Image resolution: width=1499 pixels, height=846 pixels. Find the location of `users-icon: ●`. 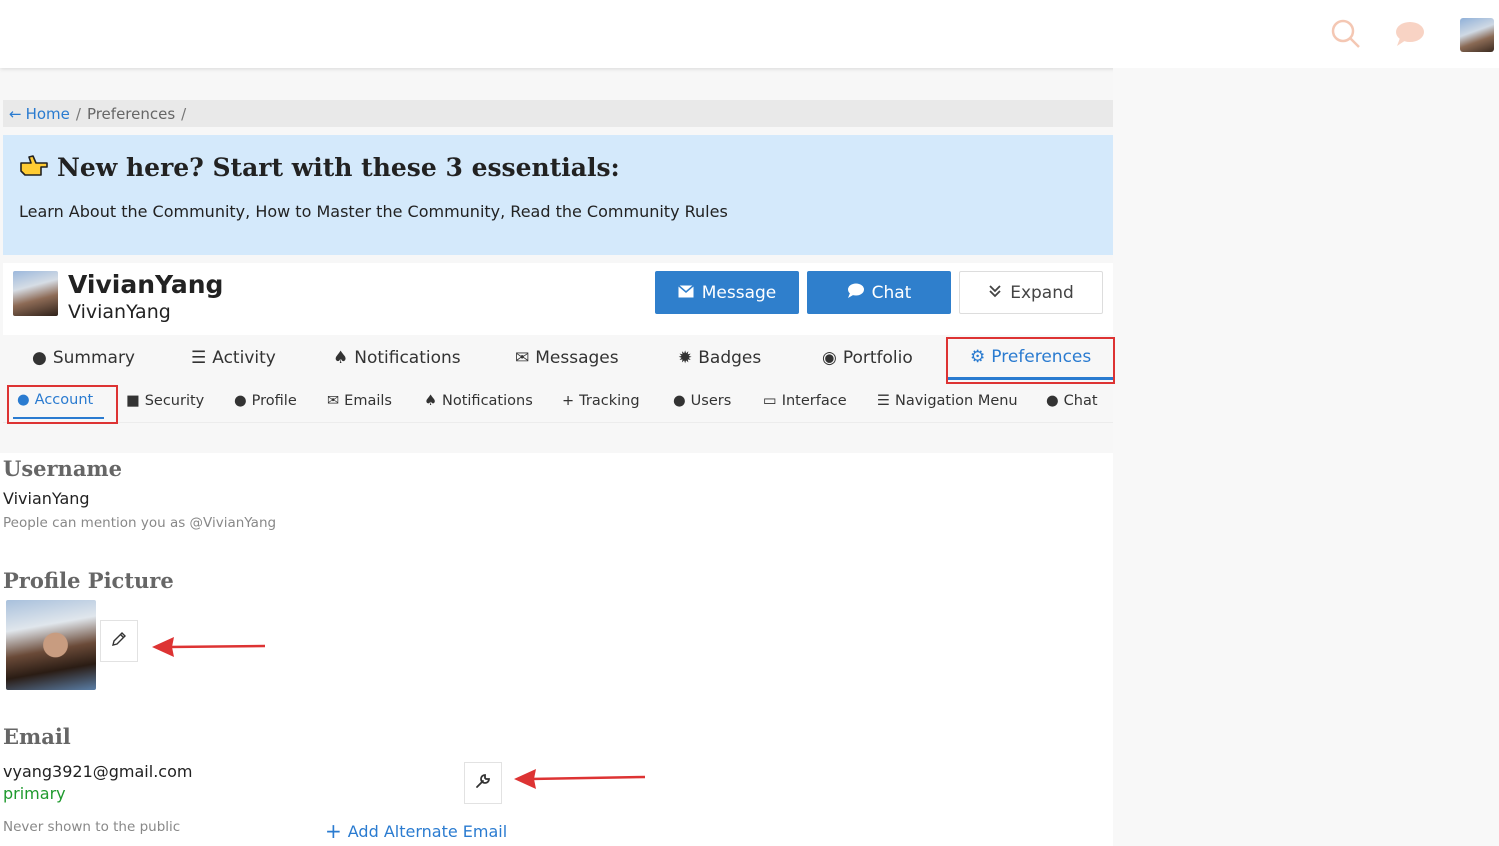

users-icon: ● is located at coordinates (679, 401).